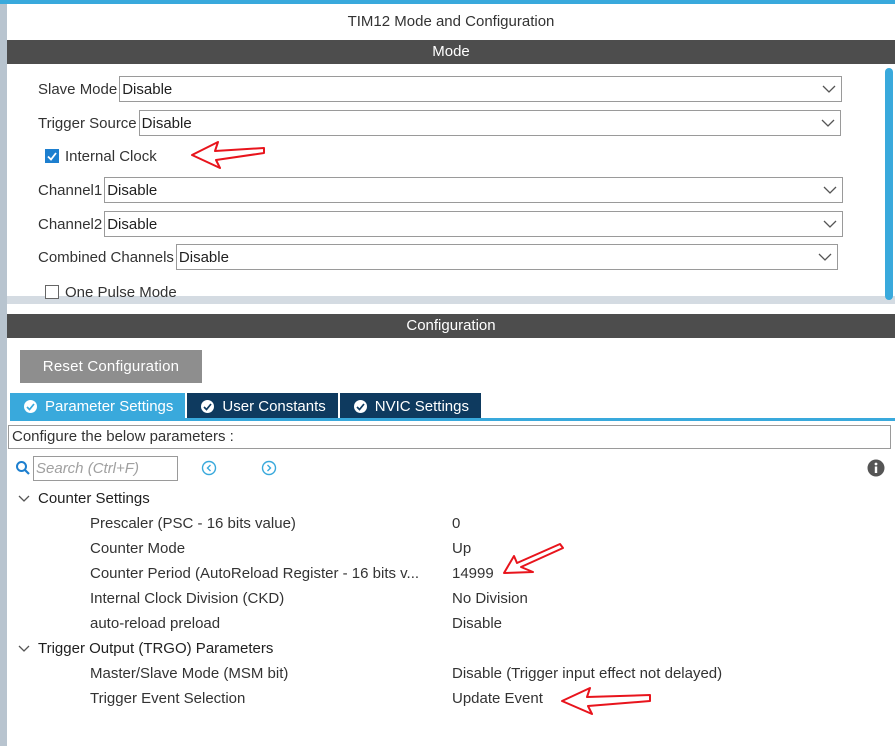 The width and height of the screenshot is (895, 746). What do you see at coordinates (876, 468) in the screenshot?
I see `info-icon` at bounding box center [876, 468].